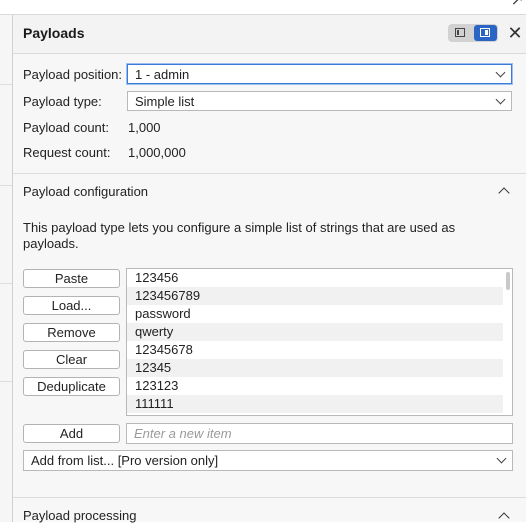 The width and height of the screenshot is (526, 524). Describe the element at coordinates (269, 34) in the screenshot. I see `panel-header: Payloads ✕` at that location.